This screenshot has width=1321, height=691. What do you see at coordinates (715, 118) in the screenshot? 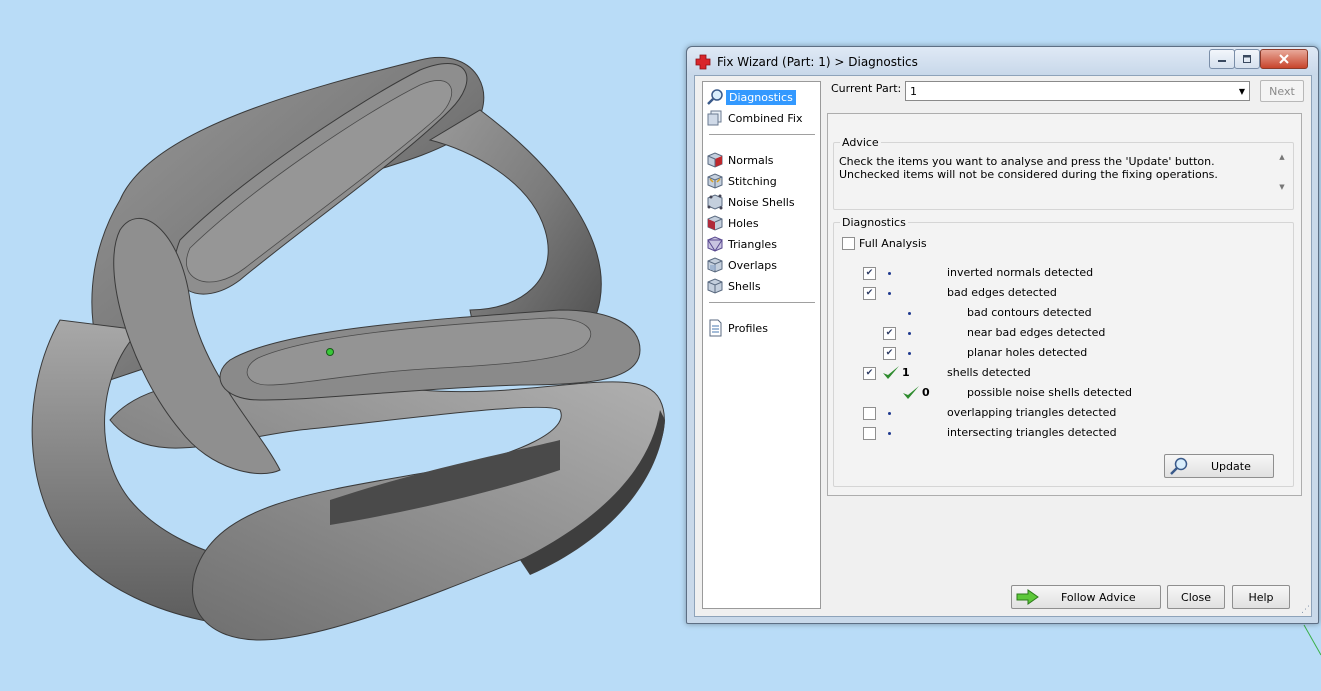
I see `combined-fix-icon` at bounding box center [715, 118].